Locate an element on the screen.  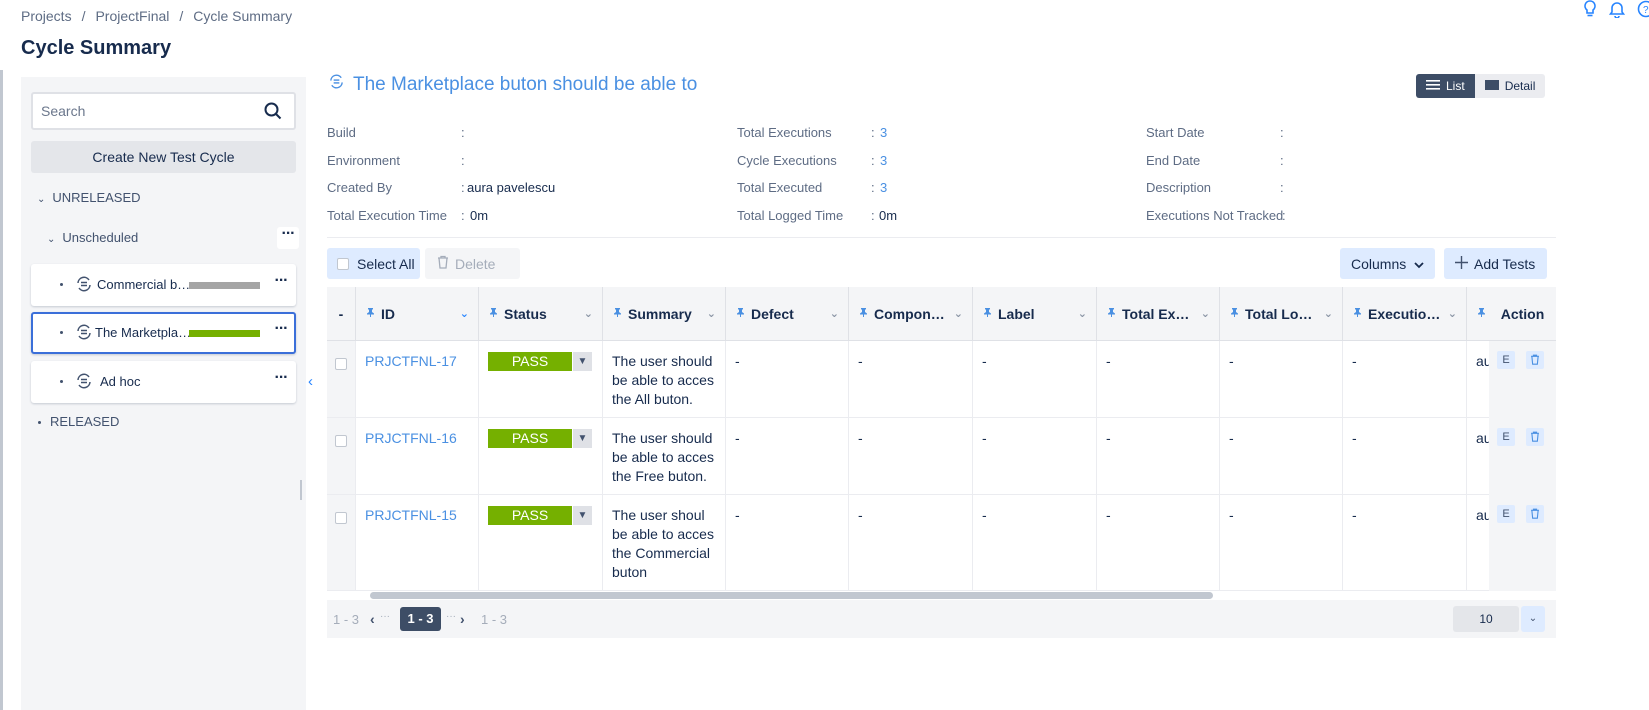
collapse-sidebar-icon: ‹ is located at coordinates (310, 381).